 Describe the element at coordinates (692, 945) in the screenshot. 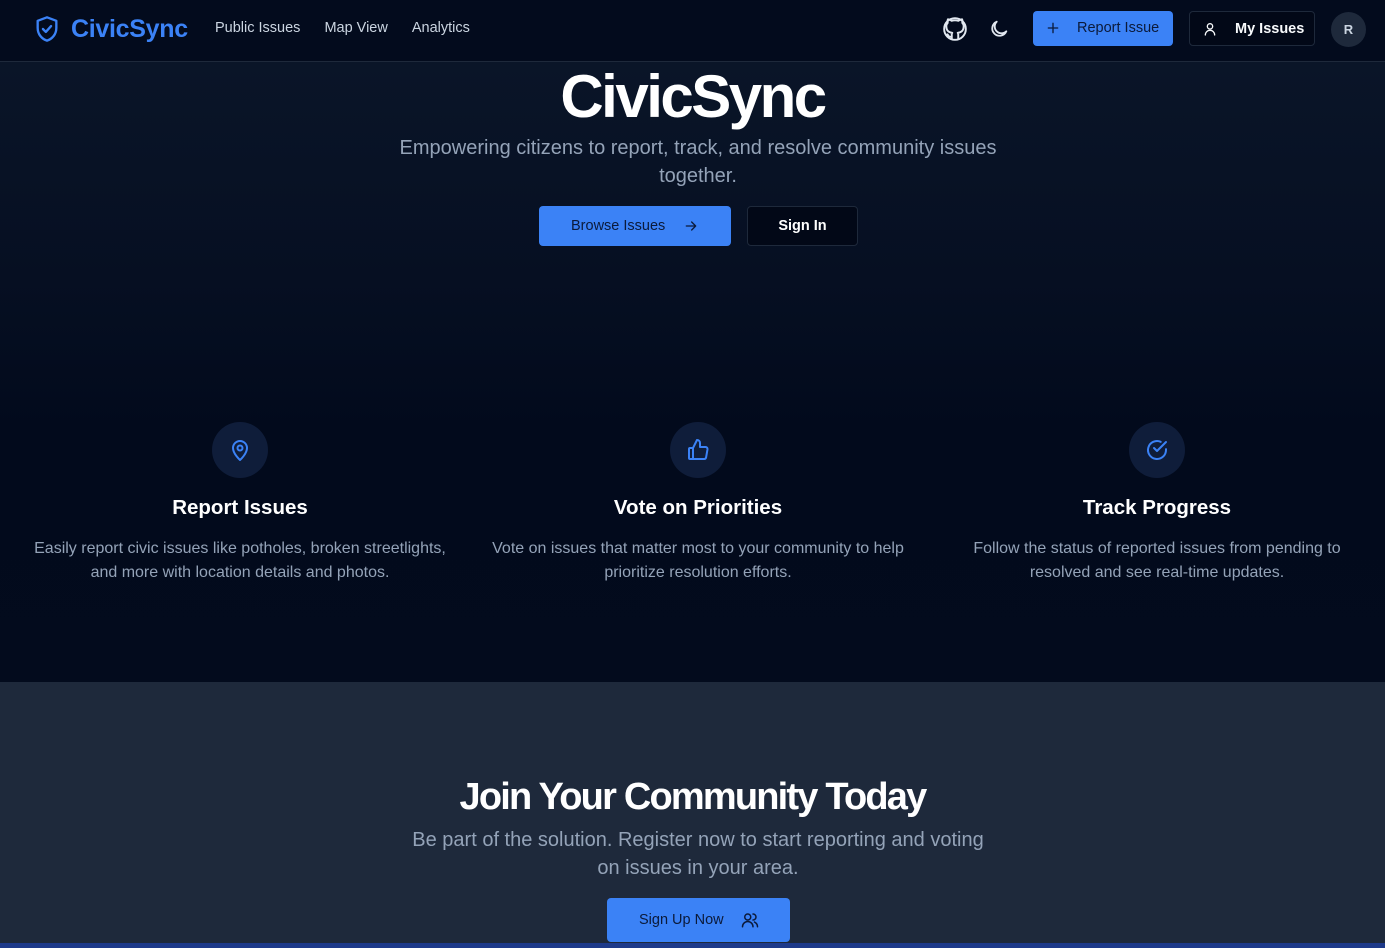

I see `page-bottom-edge` at that location.